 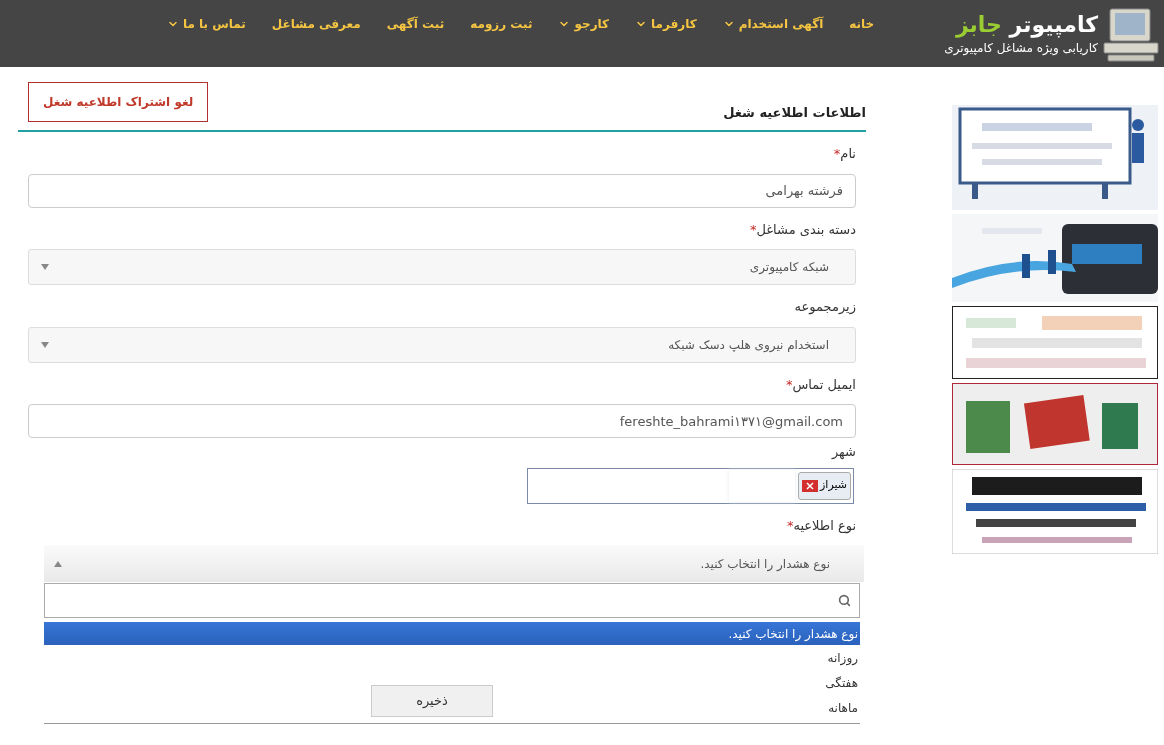 What do you see at coordinates (843, 707) in the screenshot?
I see `dropdown-option: ماهانه` at bounding box center [843, 707].